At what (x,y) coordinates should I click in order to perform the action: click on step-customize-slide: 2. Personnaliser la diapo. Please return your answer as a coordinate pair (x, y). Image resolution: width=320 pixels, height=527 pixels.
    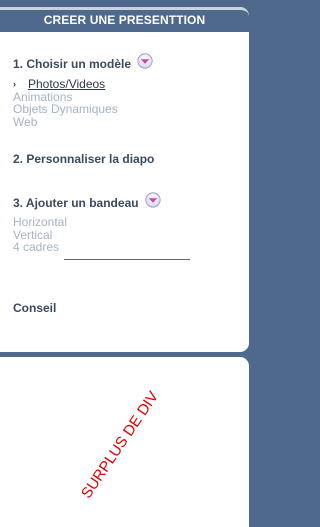
    Looking at the image, I should click on (83, 159).